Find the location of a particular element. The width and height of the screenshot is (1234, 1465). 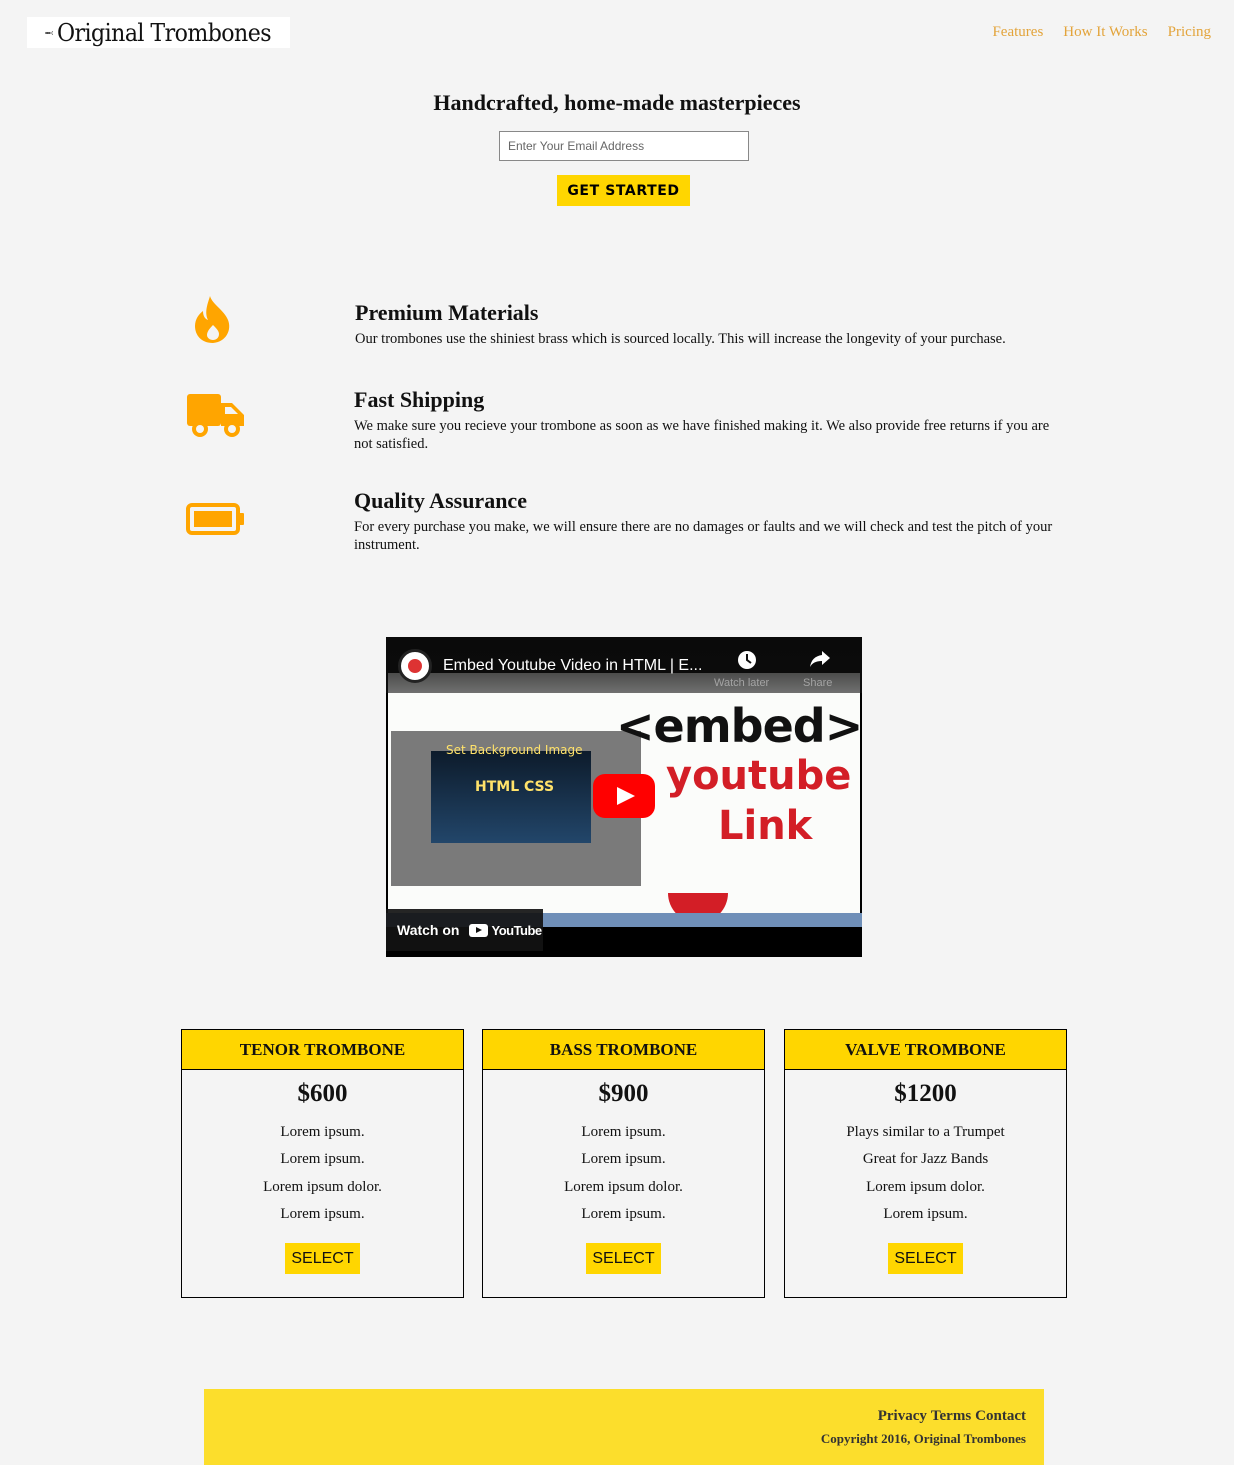

get-started-button: GET STARTED is located at coordinates (623, 190).